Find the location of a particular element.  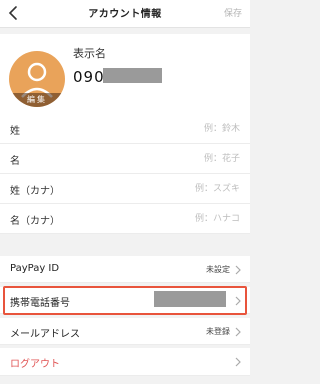

paypay-id-label: PayPay ID is located at coordinates (35, 268).